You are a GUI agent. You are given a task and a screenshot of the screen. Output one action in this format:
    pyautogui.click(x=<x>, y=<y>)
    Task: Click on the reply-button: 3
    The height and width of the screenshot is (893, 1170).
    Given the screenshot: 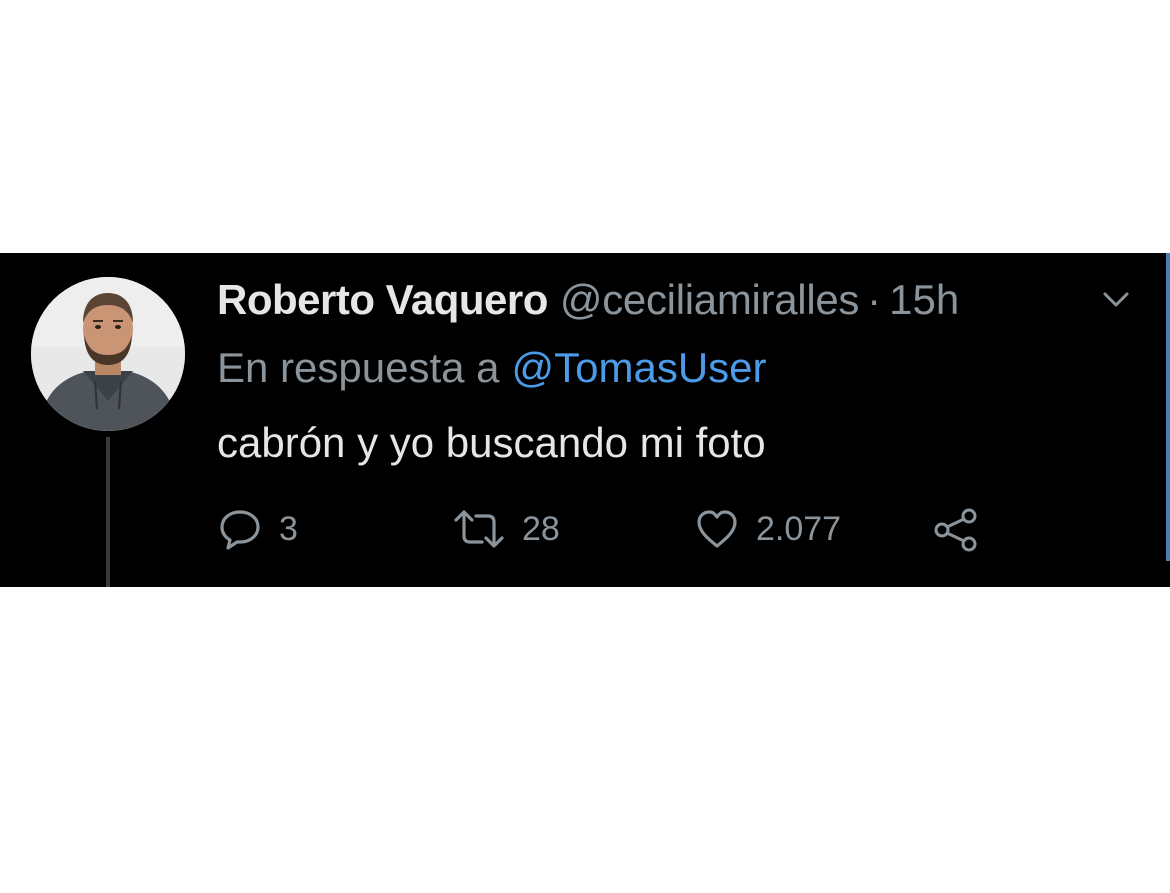 What is the action you would take?
    pyautogui.click(x=257, y=529)
    